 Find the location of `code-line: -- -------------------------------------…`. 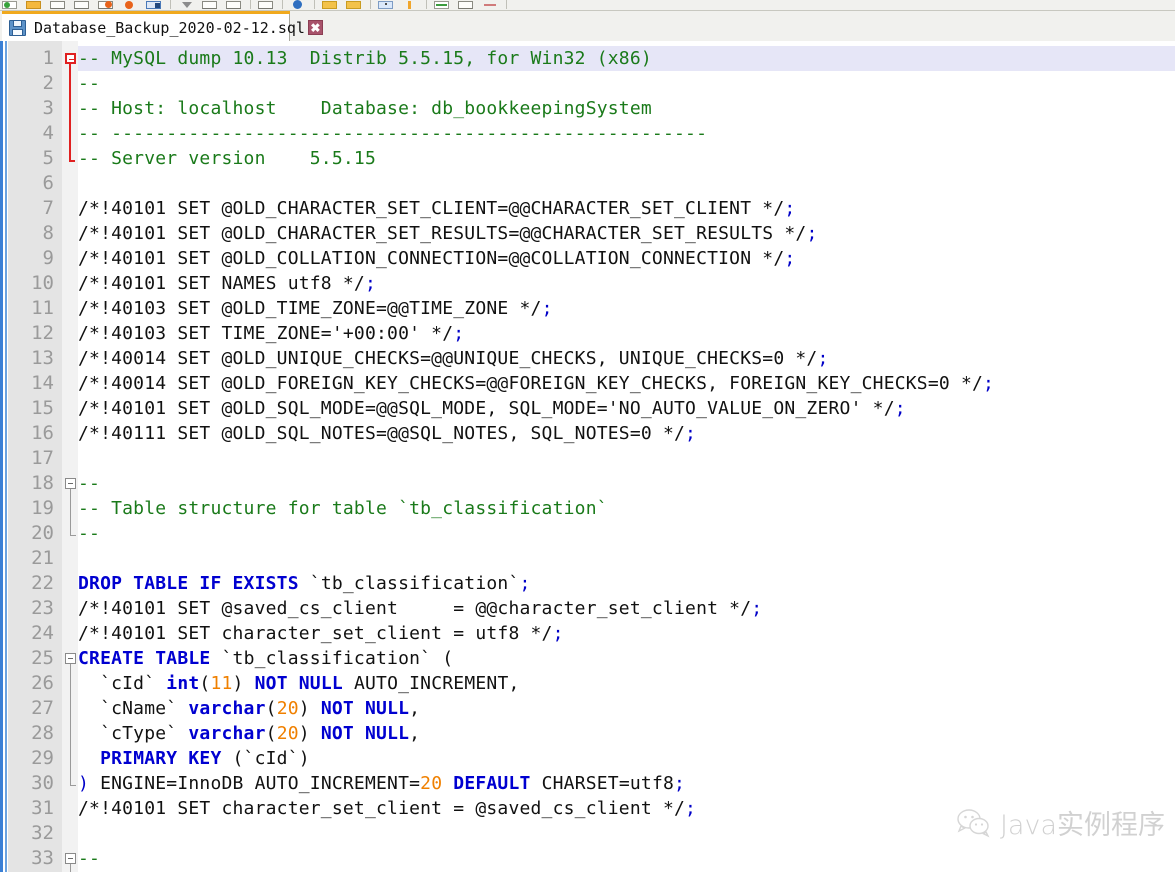

code-line: -- -------------------------------------… is located at coordinates (626, 133).